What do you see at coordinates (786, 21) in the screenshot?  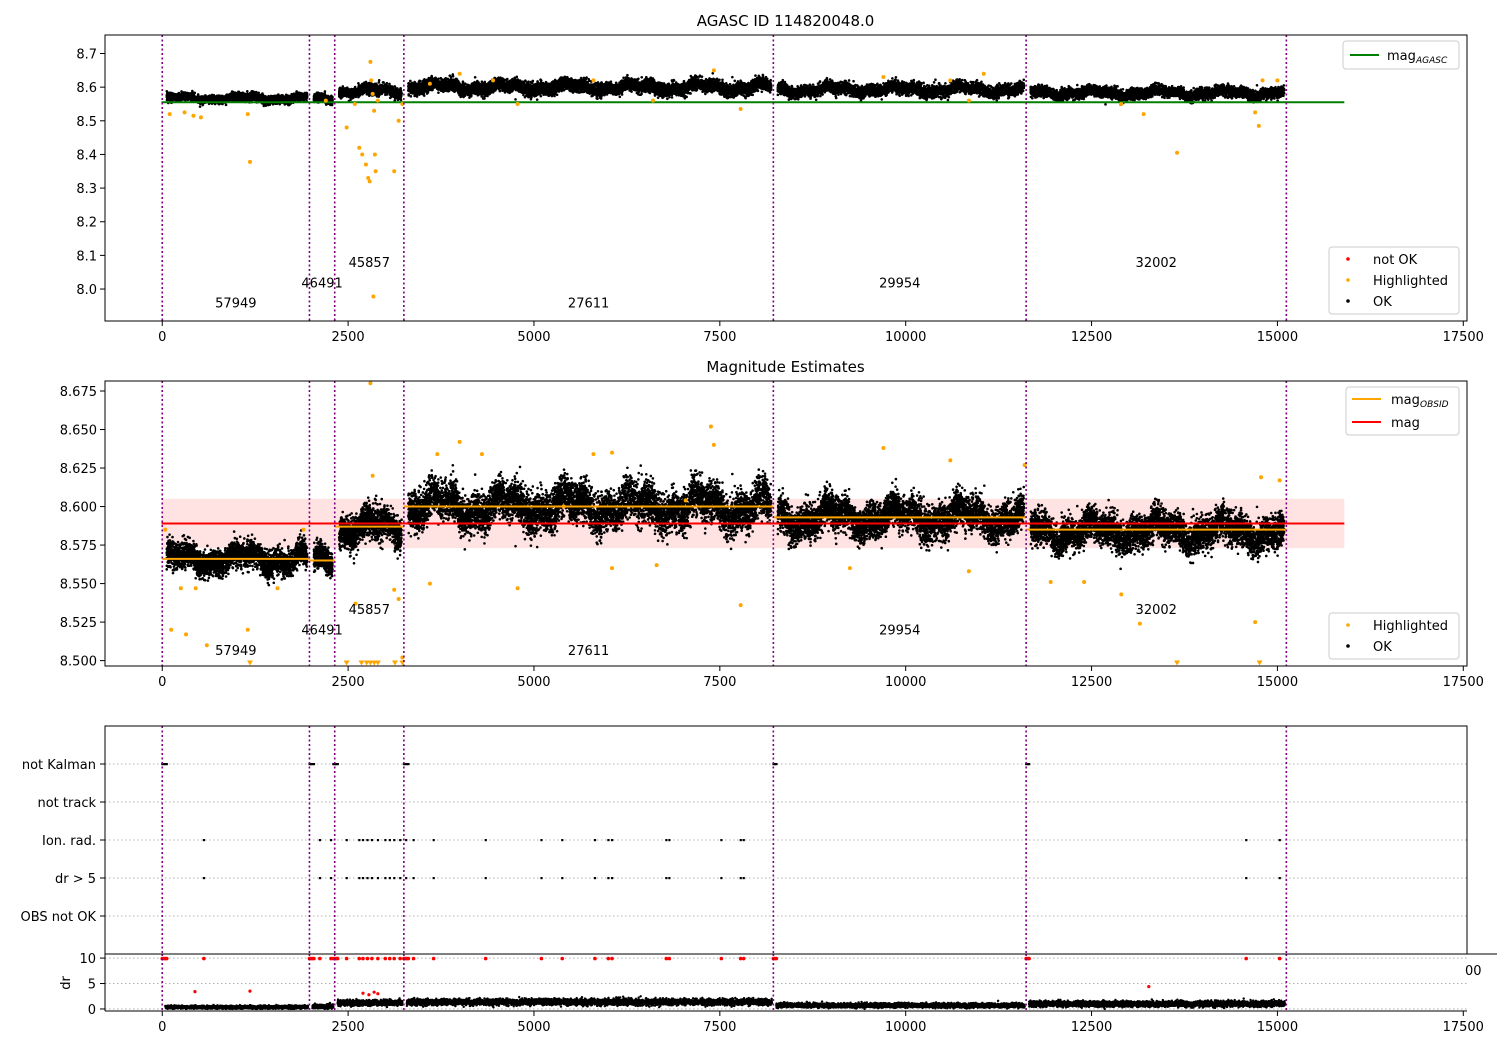 I see `panel-title: AGASC ID 114820048.0` at bounding box center [786, 21].